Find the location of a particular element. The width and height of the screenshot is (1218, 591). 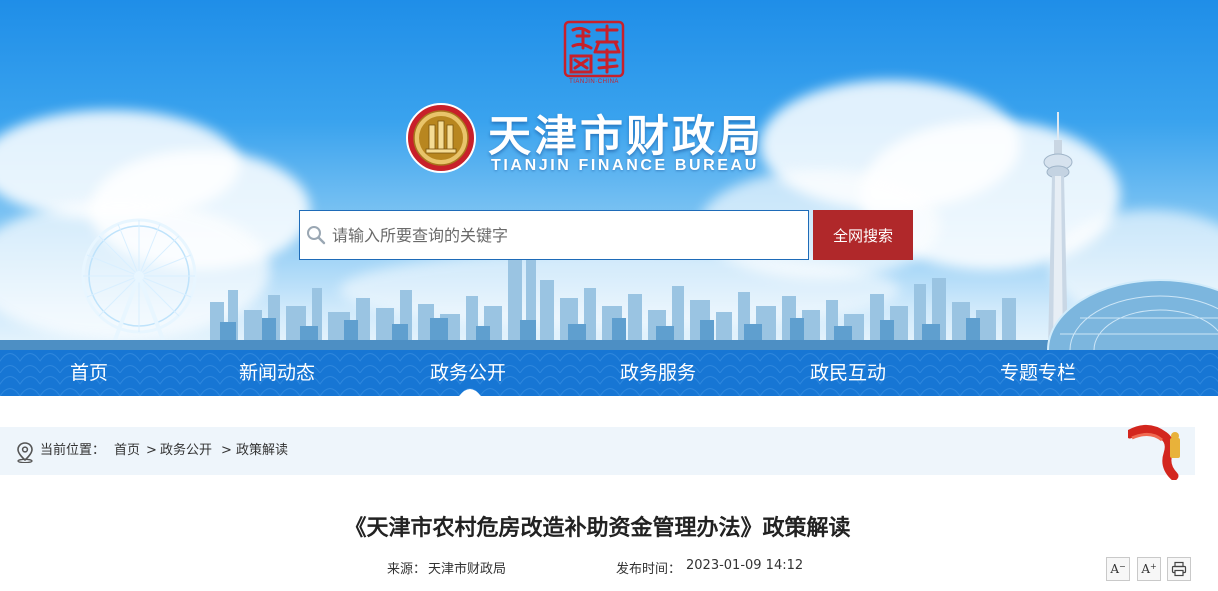

nav-item-home: 首页 is located at coordinates (89, 373).